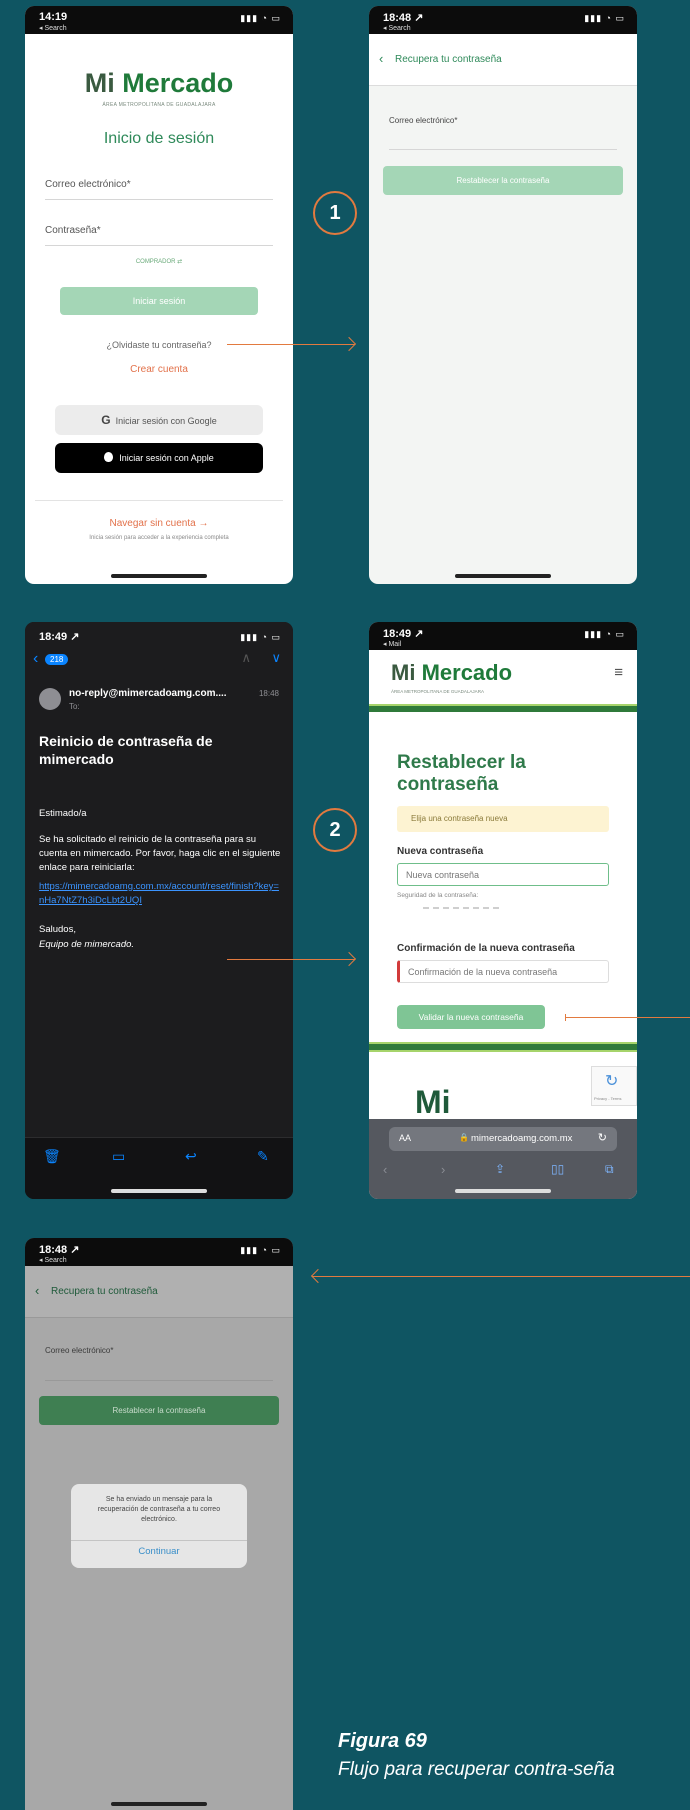 Image resolution: width=690 pixels, height=1810 pixels. I want to click on reset-button-label: Restablecer la contraseña, so click(503, 180).